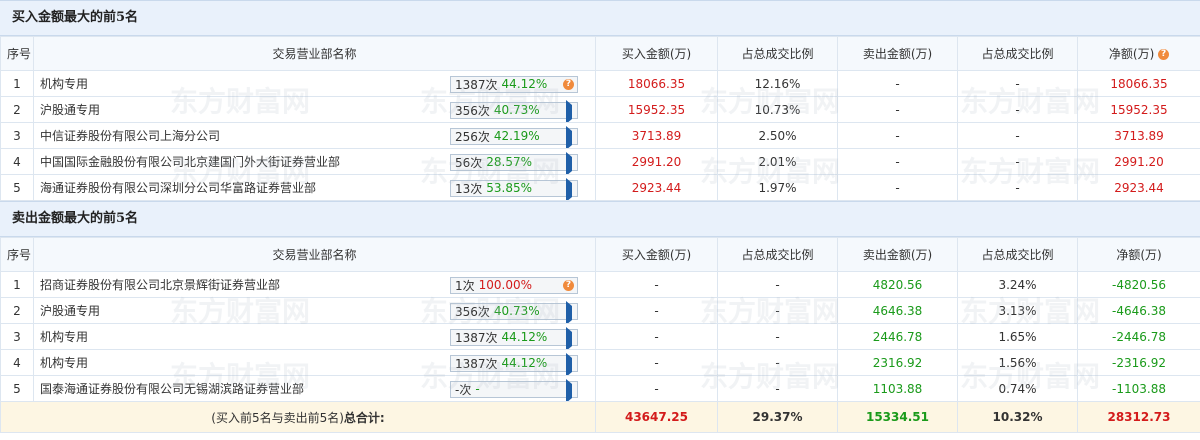 The height and width of the screenshot is (440, 1200). Describe the element at coordinates (656, 254) in the screenshot. I see `col-buy-amount: 买入金额(万)` at that location.